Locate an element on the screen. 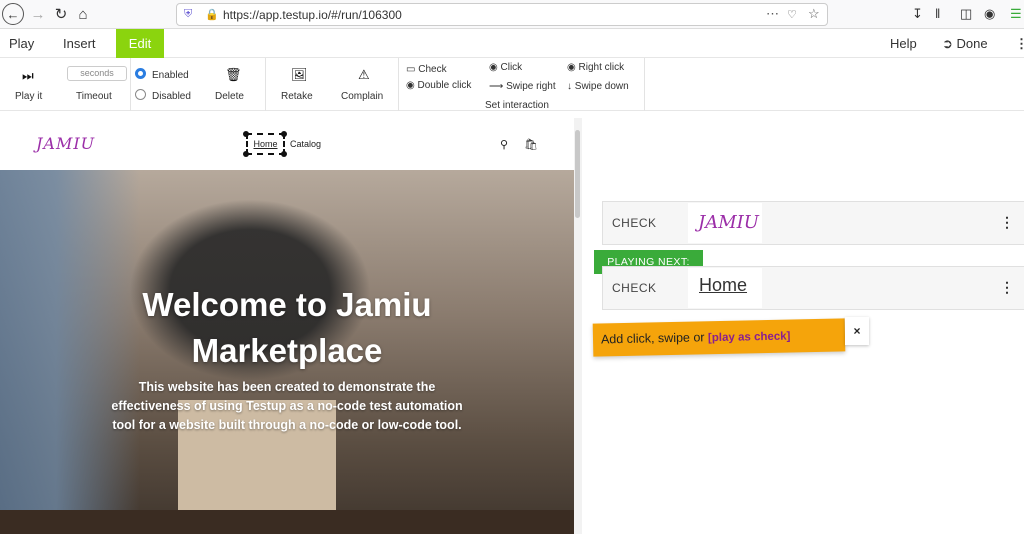 This screenshot has width=1024, height=534. double-click-action: ◉ Double click is located at coordinates (438, 85).